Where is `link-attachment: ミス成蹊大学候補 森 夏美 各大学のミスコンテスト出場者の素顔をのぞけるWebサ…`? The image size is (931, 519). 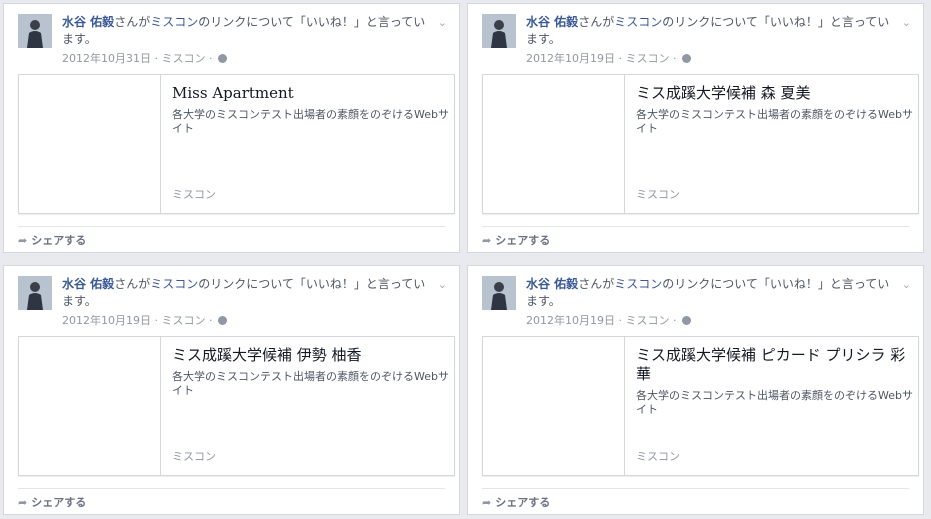 link-attachment: ミス成蹊大学候補 森 夏美 各大学のミスコンテスト出場者の素顔をのぞけるWebサ… is located at coordinates (700, 144).